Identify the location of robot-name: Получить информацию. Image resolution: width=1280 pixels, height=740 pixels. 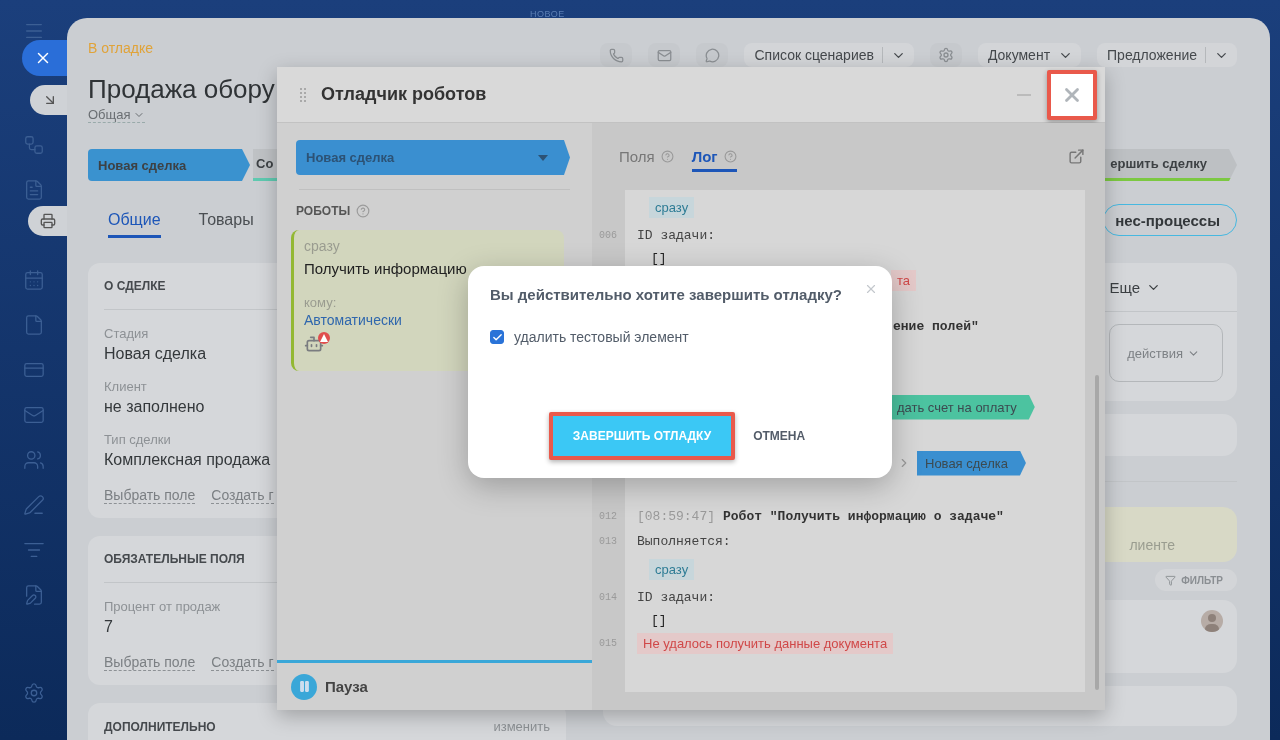
(386, 268).